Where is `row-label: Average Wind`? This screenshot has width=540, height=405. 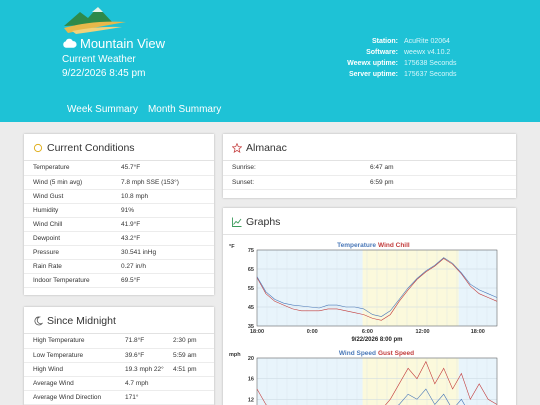
row-label: Average Wind is located at coordinates (70, 383).